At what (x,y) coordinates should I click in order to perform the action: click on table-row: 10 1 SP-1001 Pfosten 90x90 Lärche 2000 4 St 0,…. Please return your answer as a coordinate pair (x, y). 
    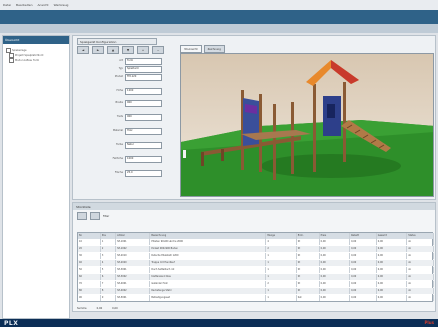
    Looking at the image, I should click on (256, 242).